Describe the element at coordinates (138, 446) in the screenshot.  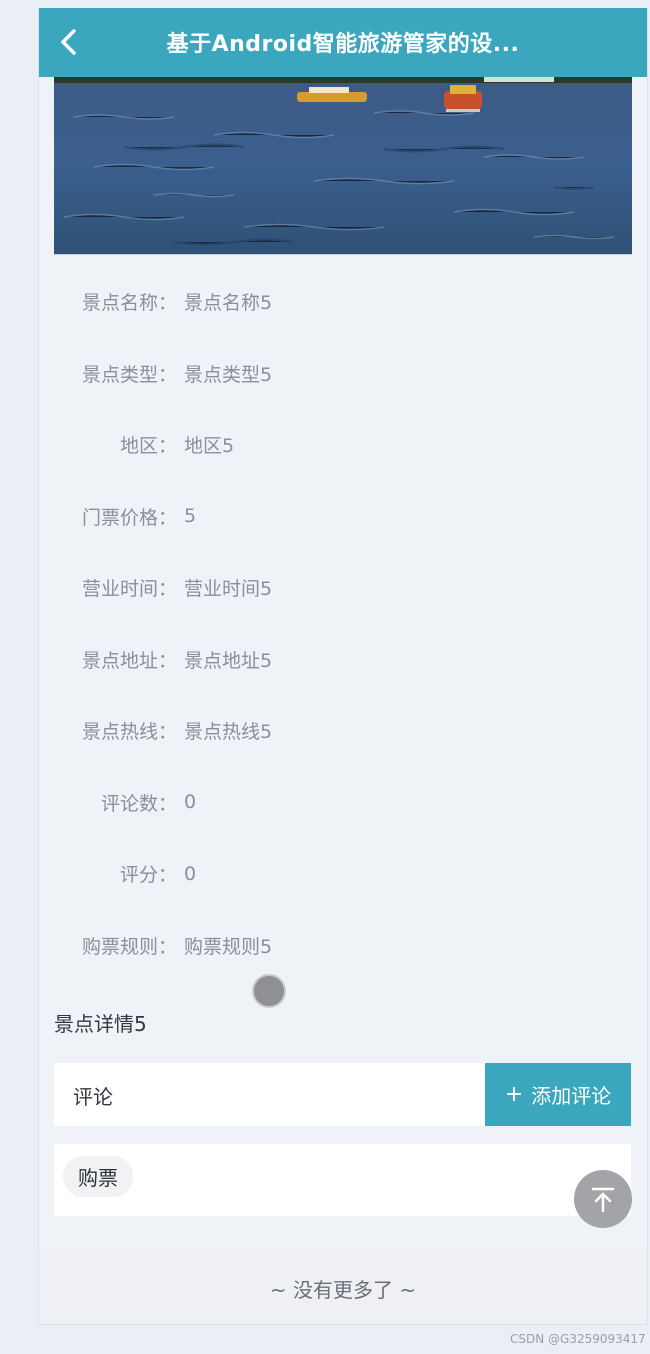
I see `detail-label: 地区` at that location.